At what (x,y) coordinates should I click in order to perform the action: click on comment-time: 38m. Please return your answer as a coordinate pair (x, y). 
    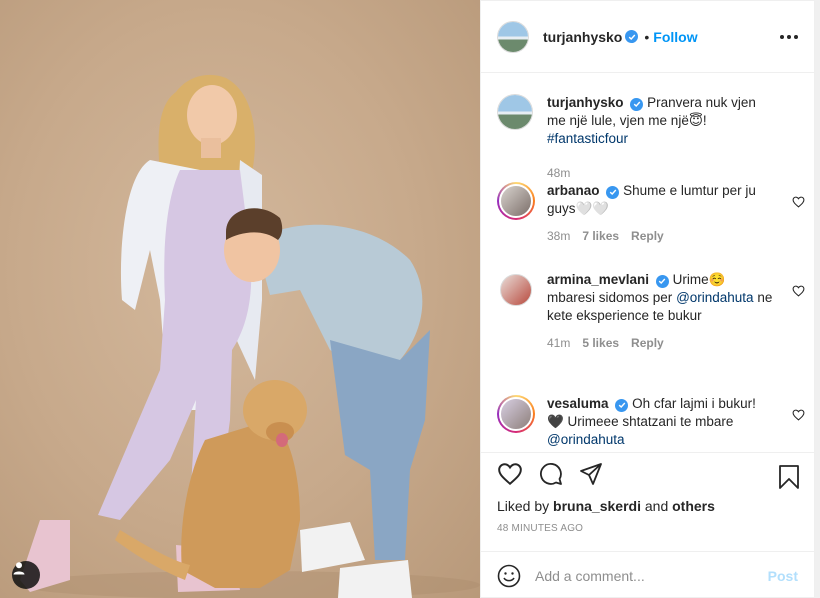
    Looking at the image, I should click on (558, 236).